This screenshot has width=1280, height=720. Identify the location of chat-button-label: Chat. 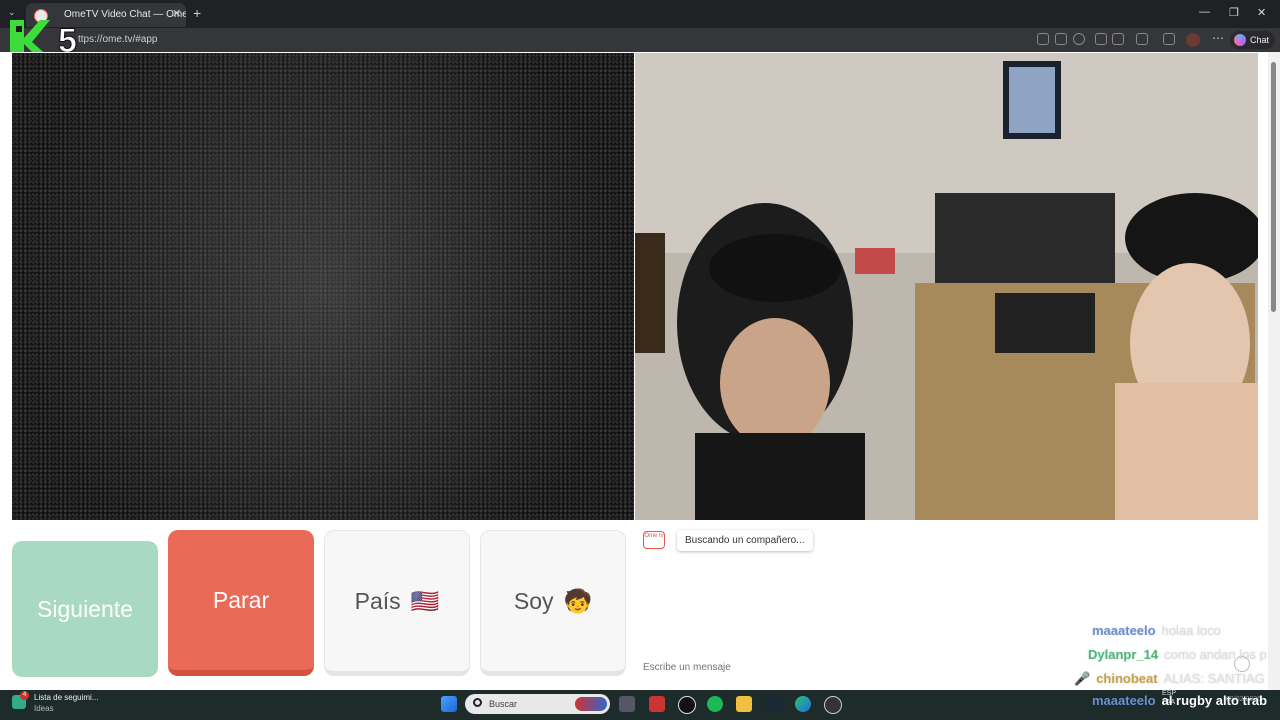
(1260, 40).